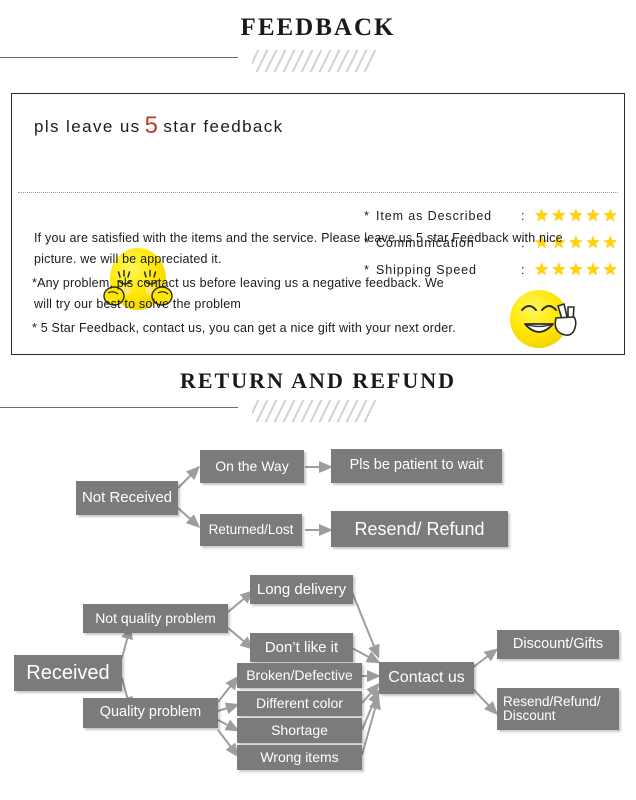 Image resolution: width=636 pixels, height=800 pixels. I want to click on star-rating-item-as-described: ★ ★ ★ ★ ★, so click(576, 215).